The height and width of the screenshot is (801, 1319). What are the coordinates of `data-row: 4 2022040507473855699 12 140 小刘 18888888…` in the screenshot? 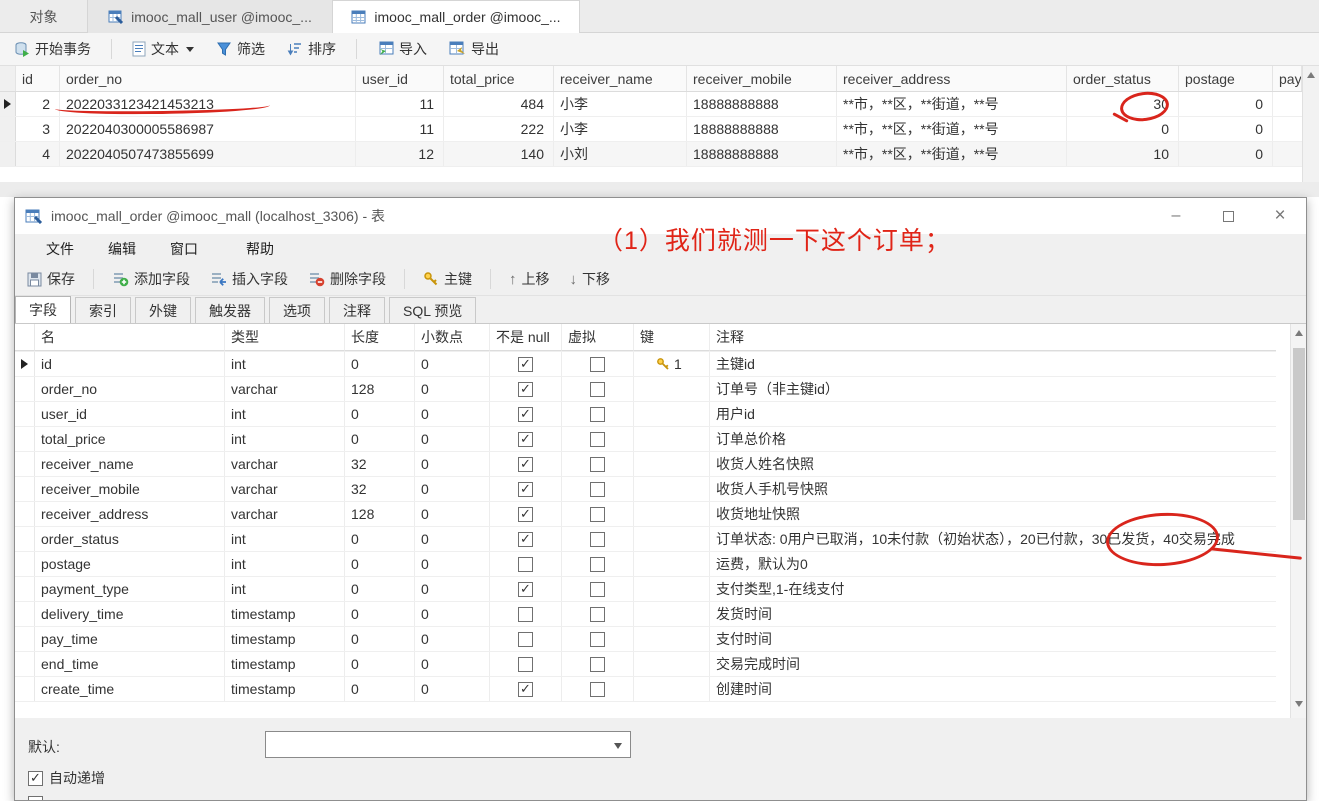 It's located at (651, 154).